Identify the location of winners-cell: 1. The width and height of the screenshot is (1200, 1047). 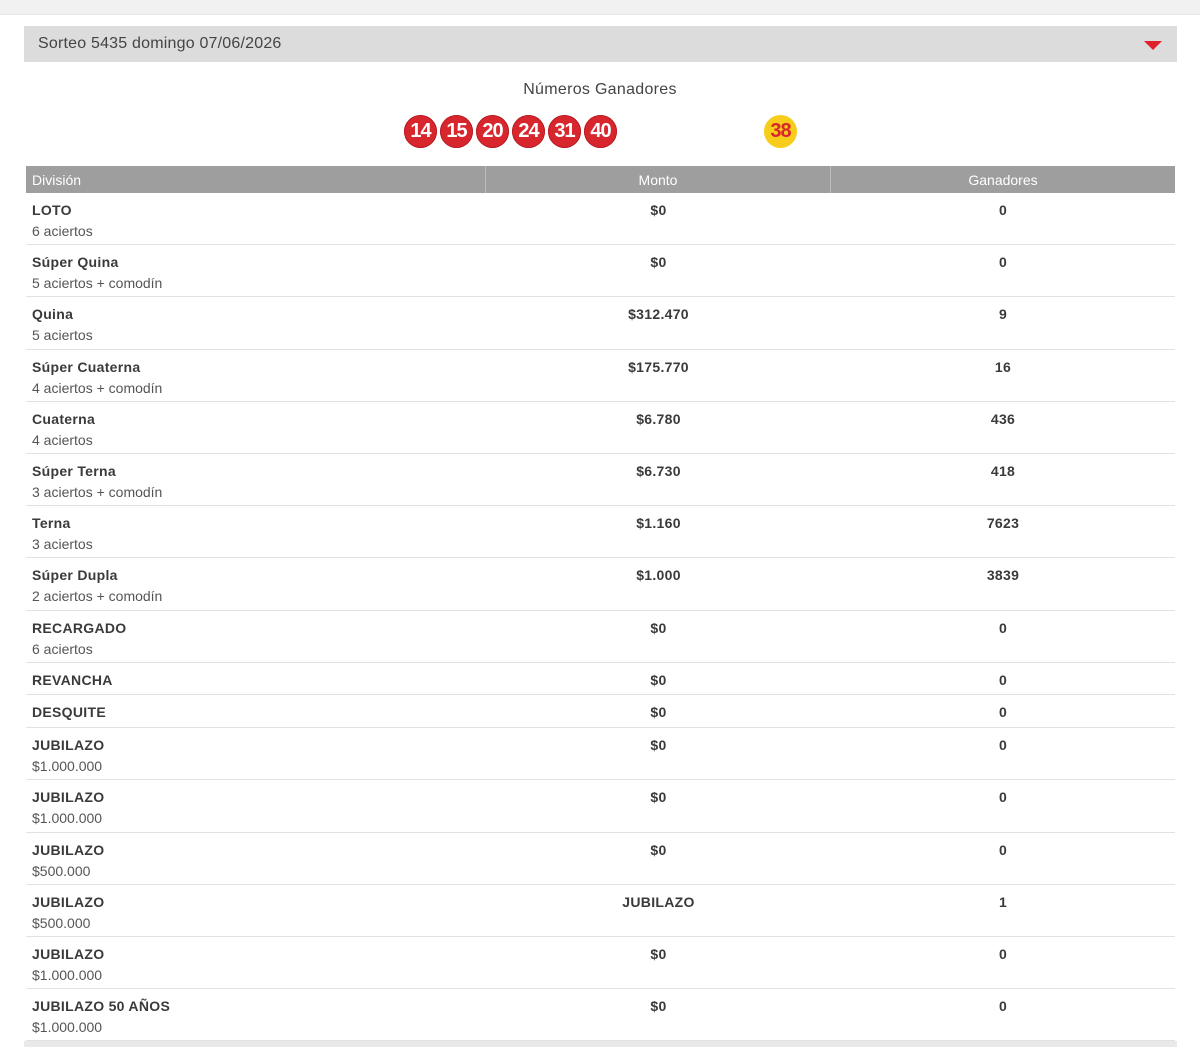
(1003, 901).